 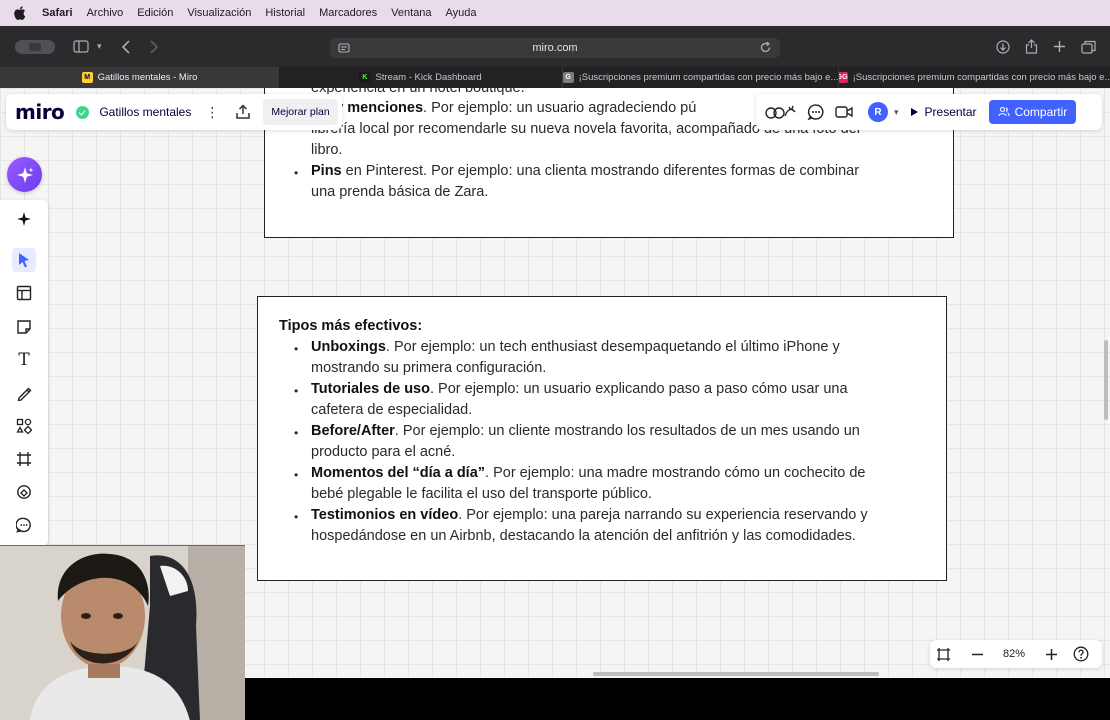 What do you see at coordinates (914, 112) in the screenshot?
I see `play-icon` at bounding box center [914, 112].